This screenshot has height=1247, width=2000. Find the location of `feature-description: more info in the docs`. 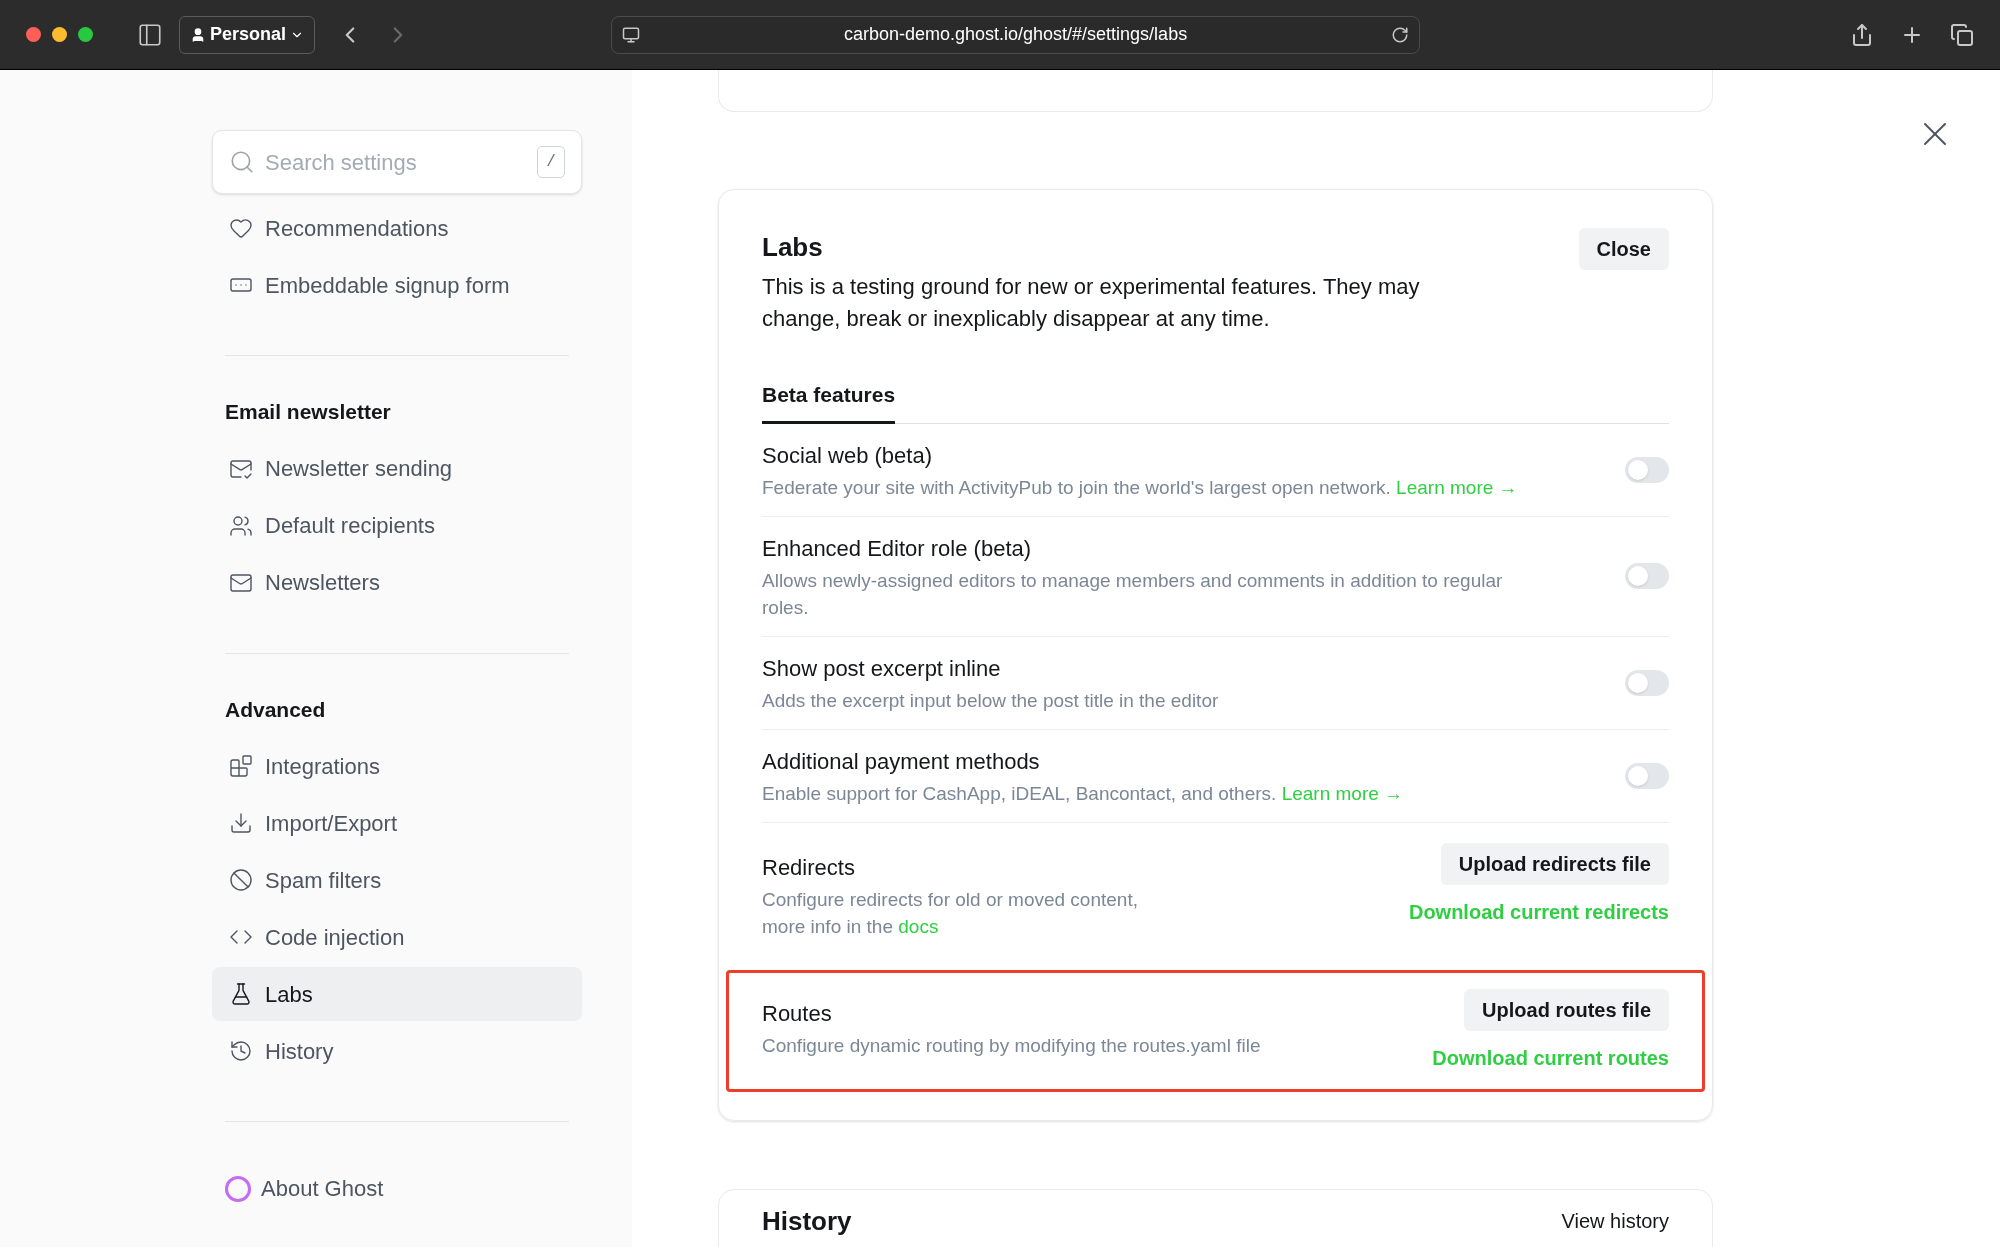

feature-description: more info in the docs is located at coordinates (851, 926).